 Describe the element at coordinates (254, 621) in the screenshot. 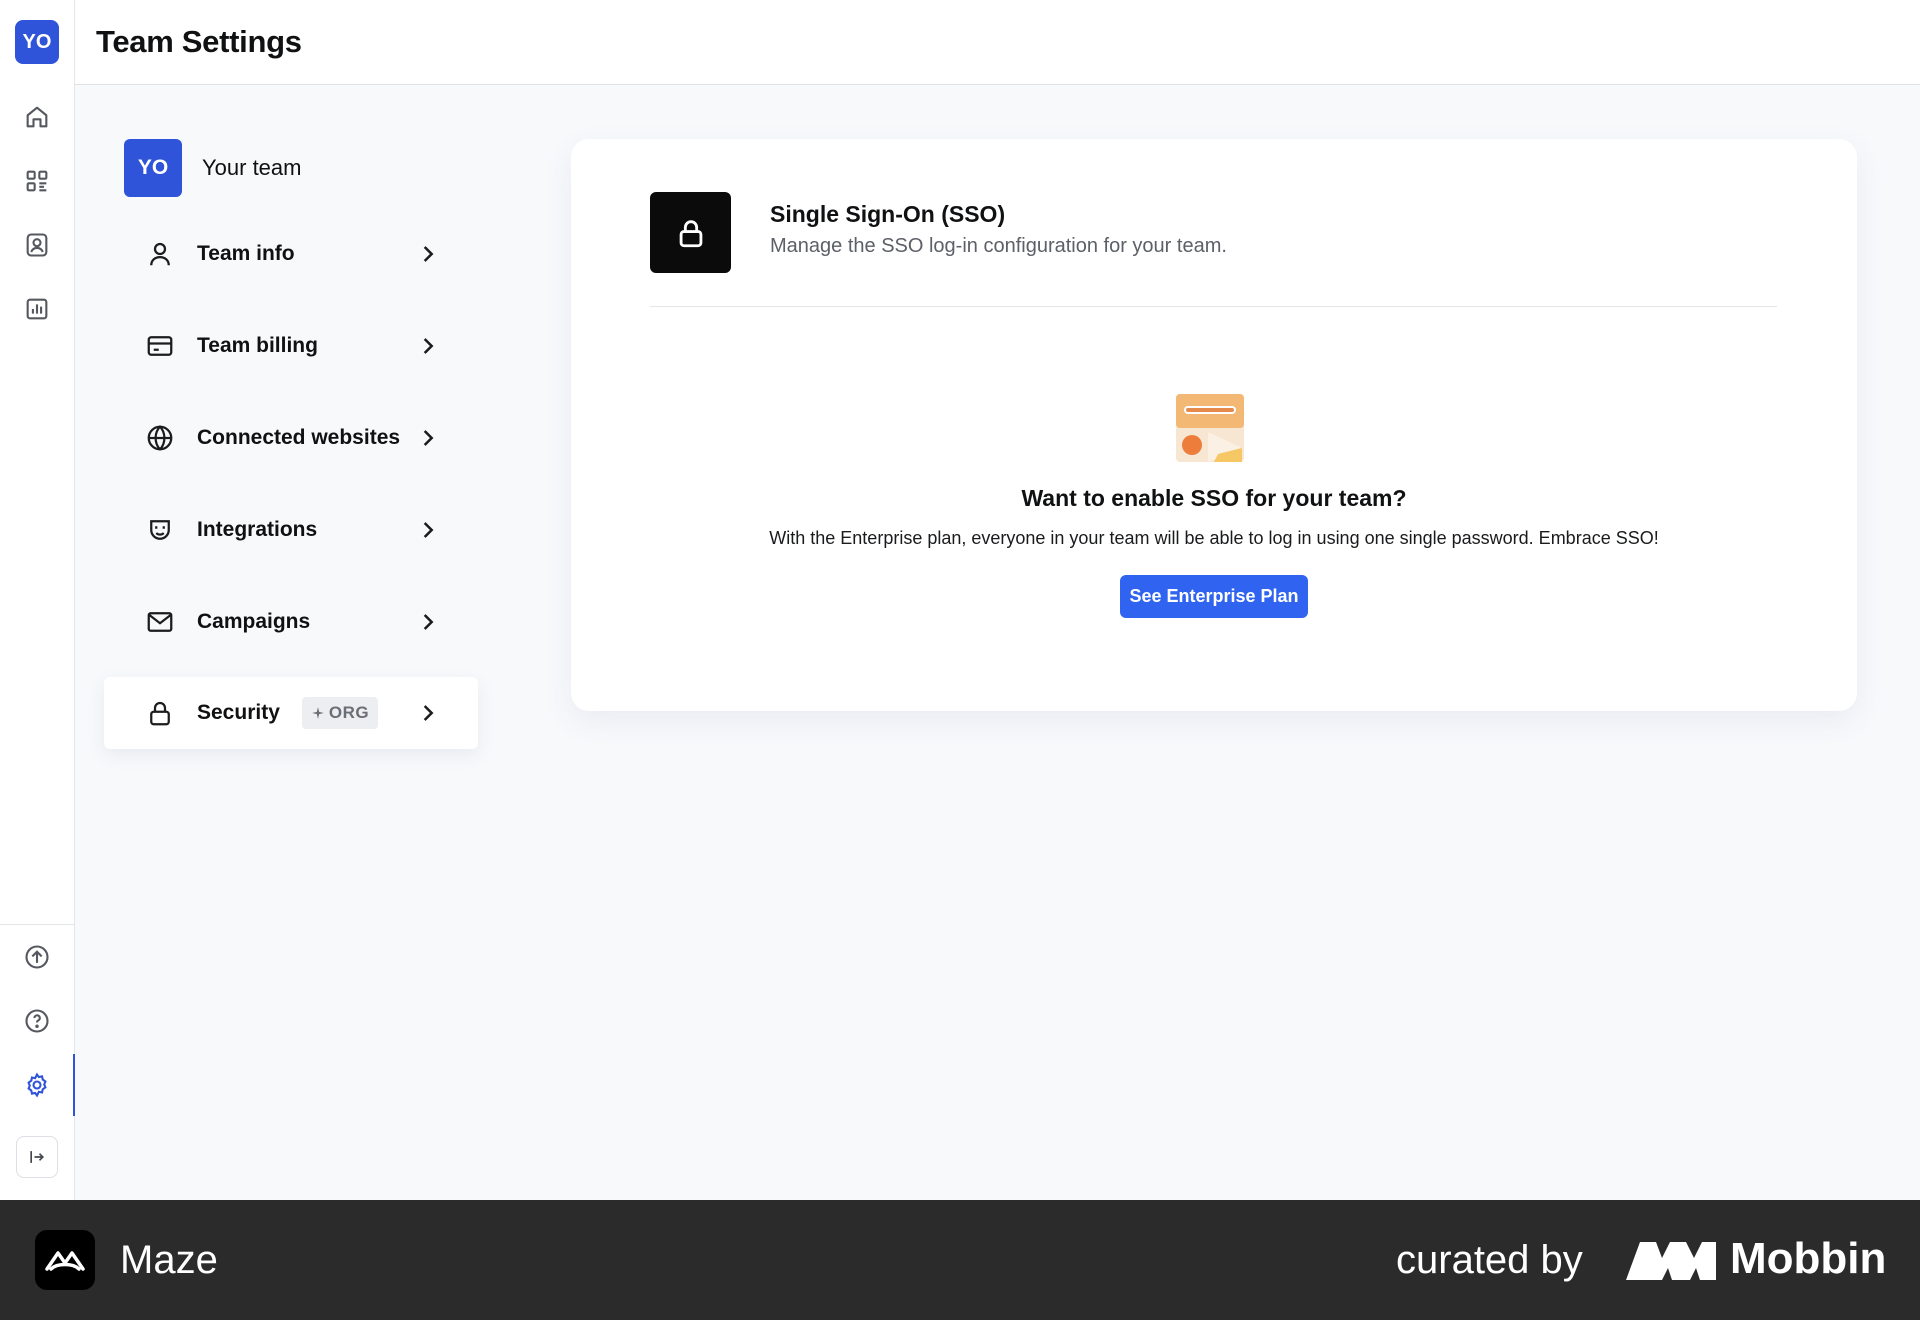

I see `nav-label: Campaigns` at that location.